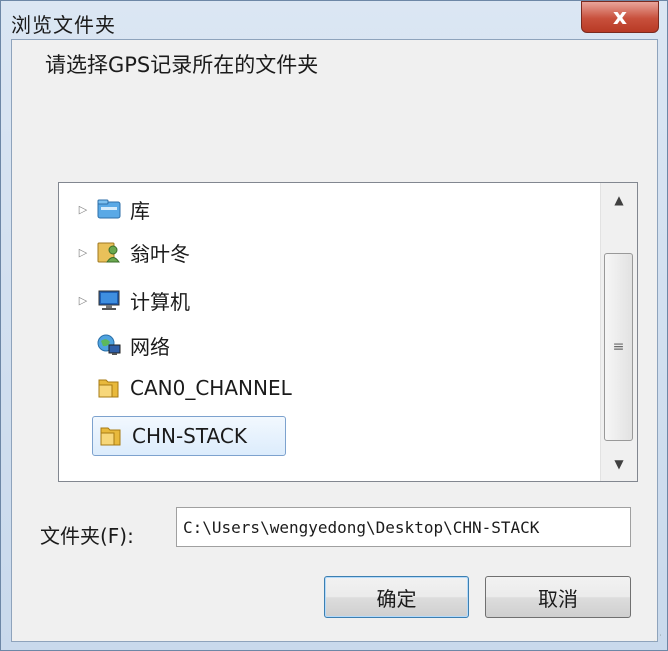  I want to click on title-bar: 浏览文件夹 x, so click(334, 20).